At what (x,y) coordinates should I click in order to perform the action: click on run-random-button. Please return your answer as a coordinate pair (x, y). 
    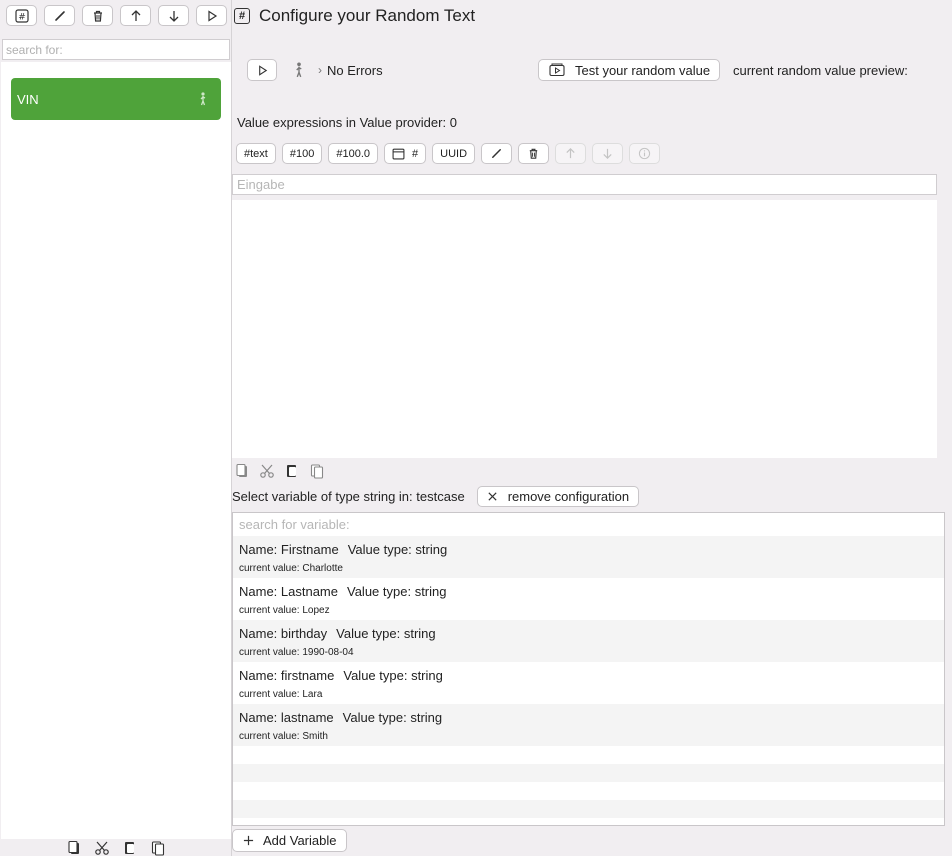
    Looking at the image, I should click on (262, 70).